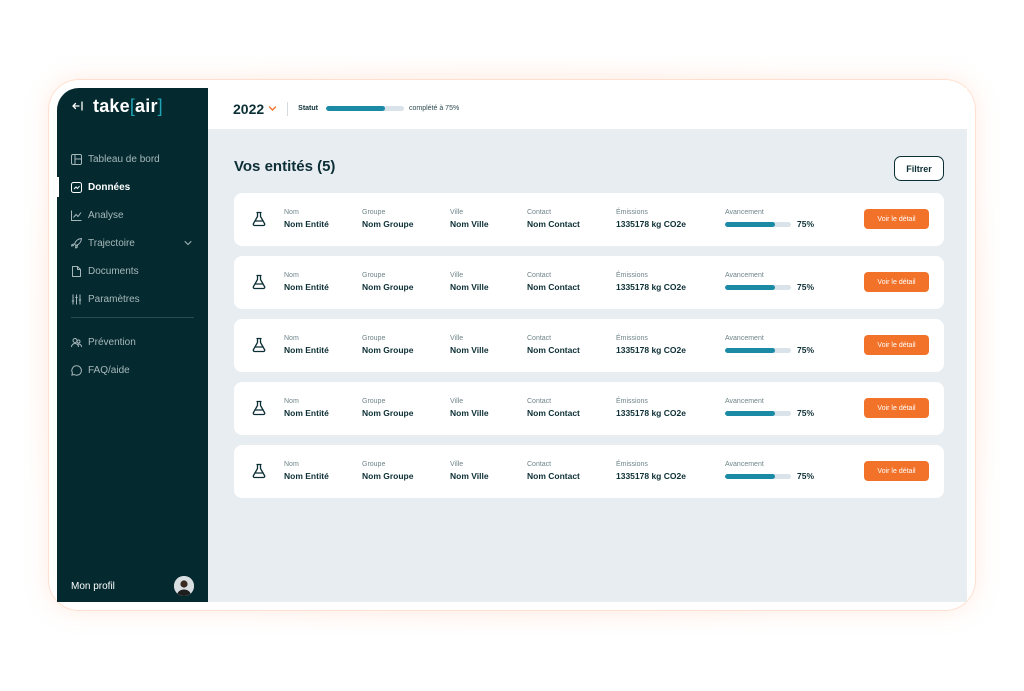 This screenshot has height=691, width=1024. What do you see at coordinates (285, 166) in the screenshot?
I see `page-title: Vos entités (5)` at bounding box center [285, 166].